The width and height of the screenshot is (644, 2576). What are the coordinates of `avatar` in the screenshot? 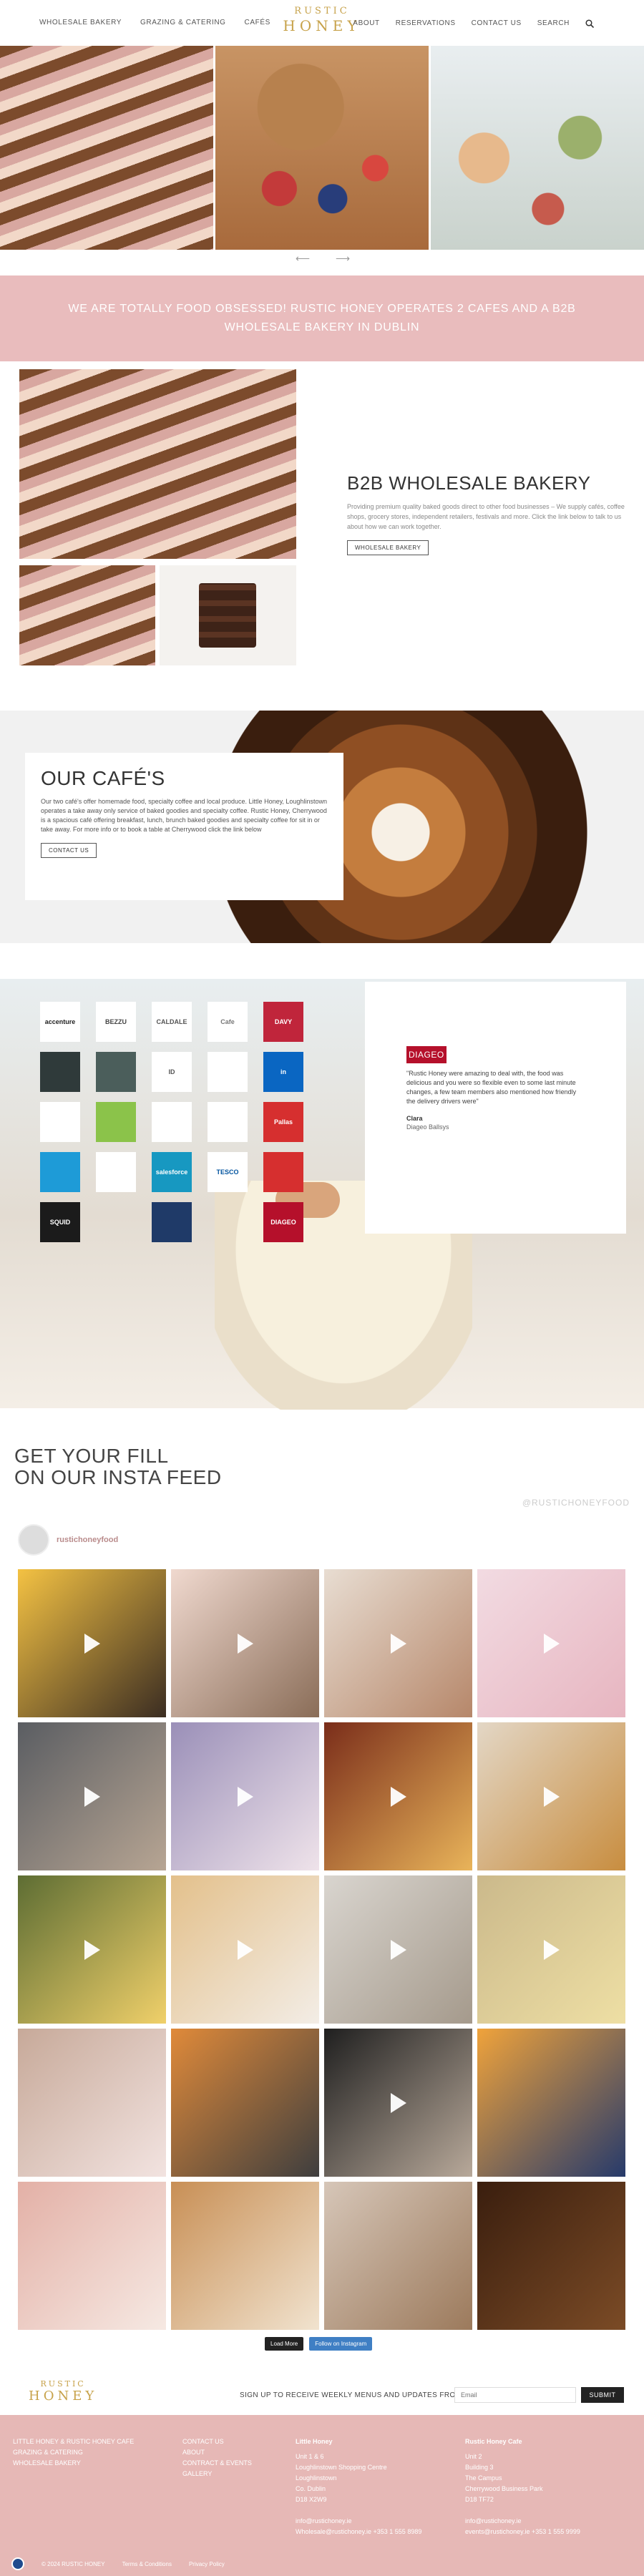 It's located at (33, 1540).